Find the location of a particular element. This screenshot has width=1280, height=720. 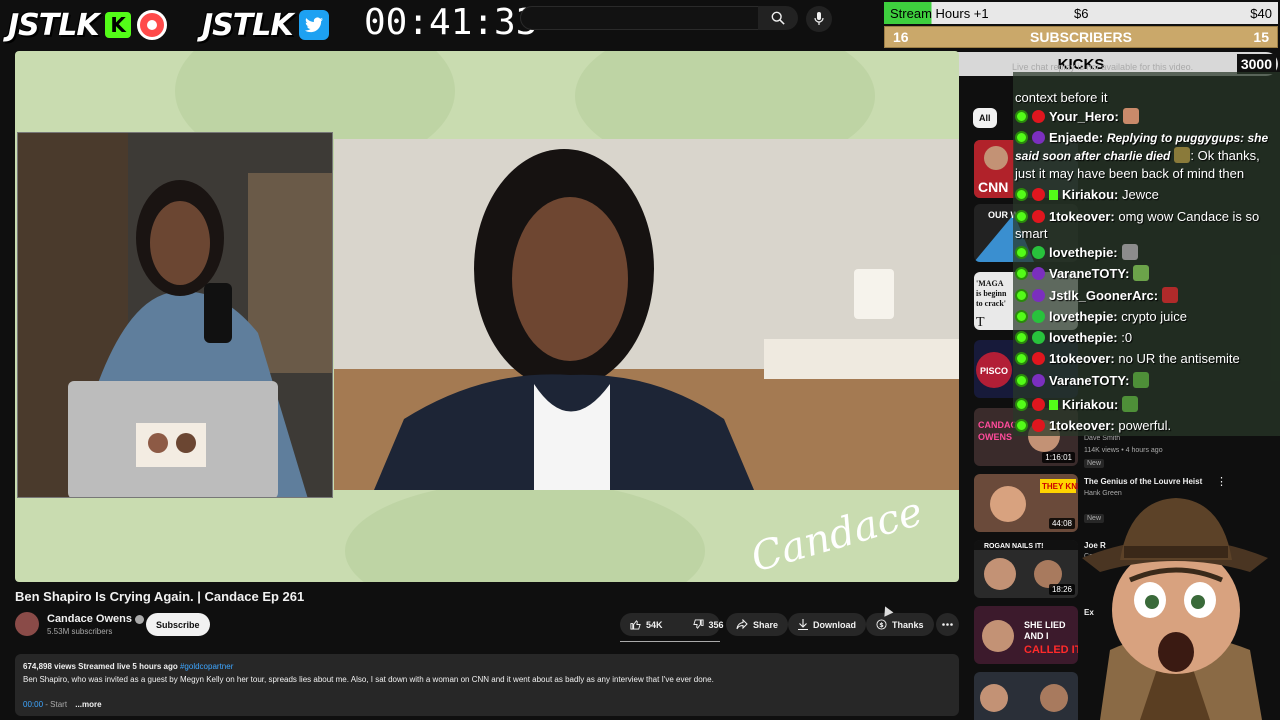

rec-duration: 1:16:01 is located at coordinates (1058, 457).